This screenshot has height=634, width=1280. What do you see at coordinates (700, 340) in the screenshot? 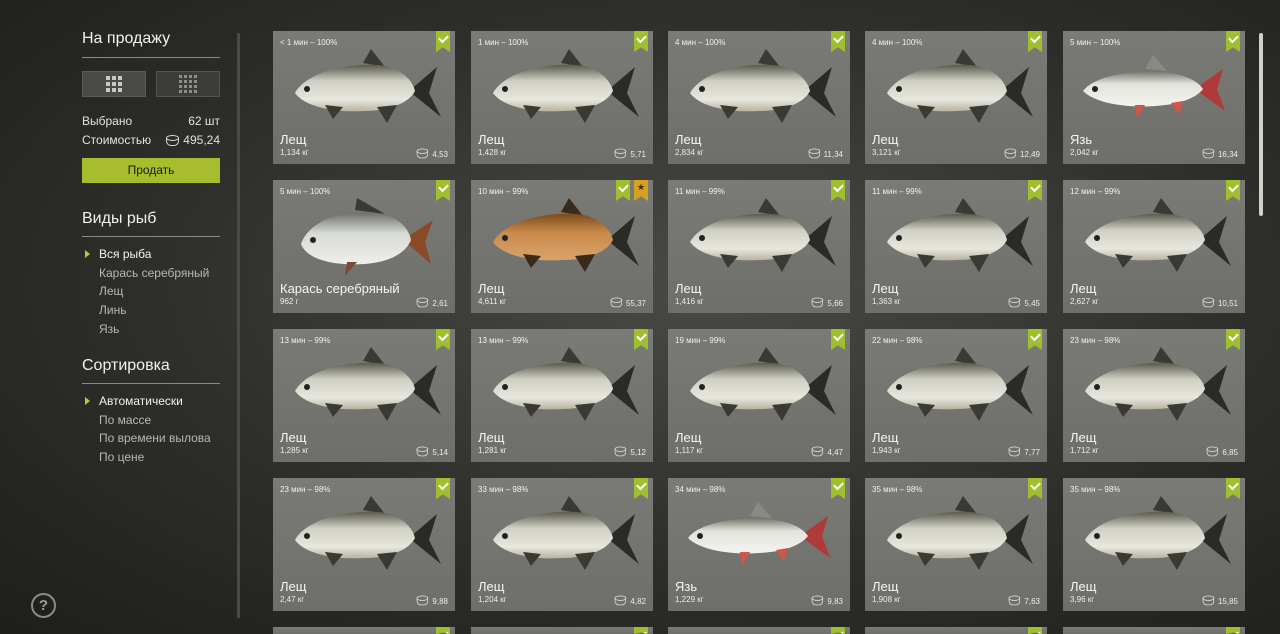
I see `catch-time-freshness: 19 мин – 99%` at bounding box center [700, 340].